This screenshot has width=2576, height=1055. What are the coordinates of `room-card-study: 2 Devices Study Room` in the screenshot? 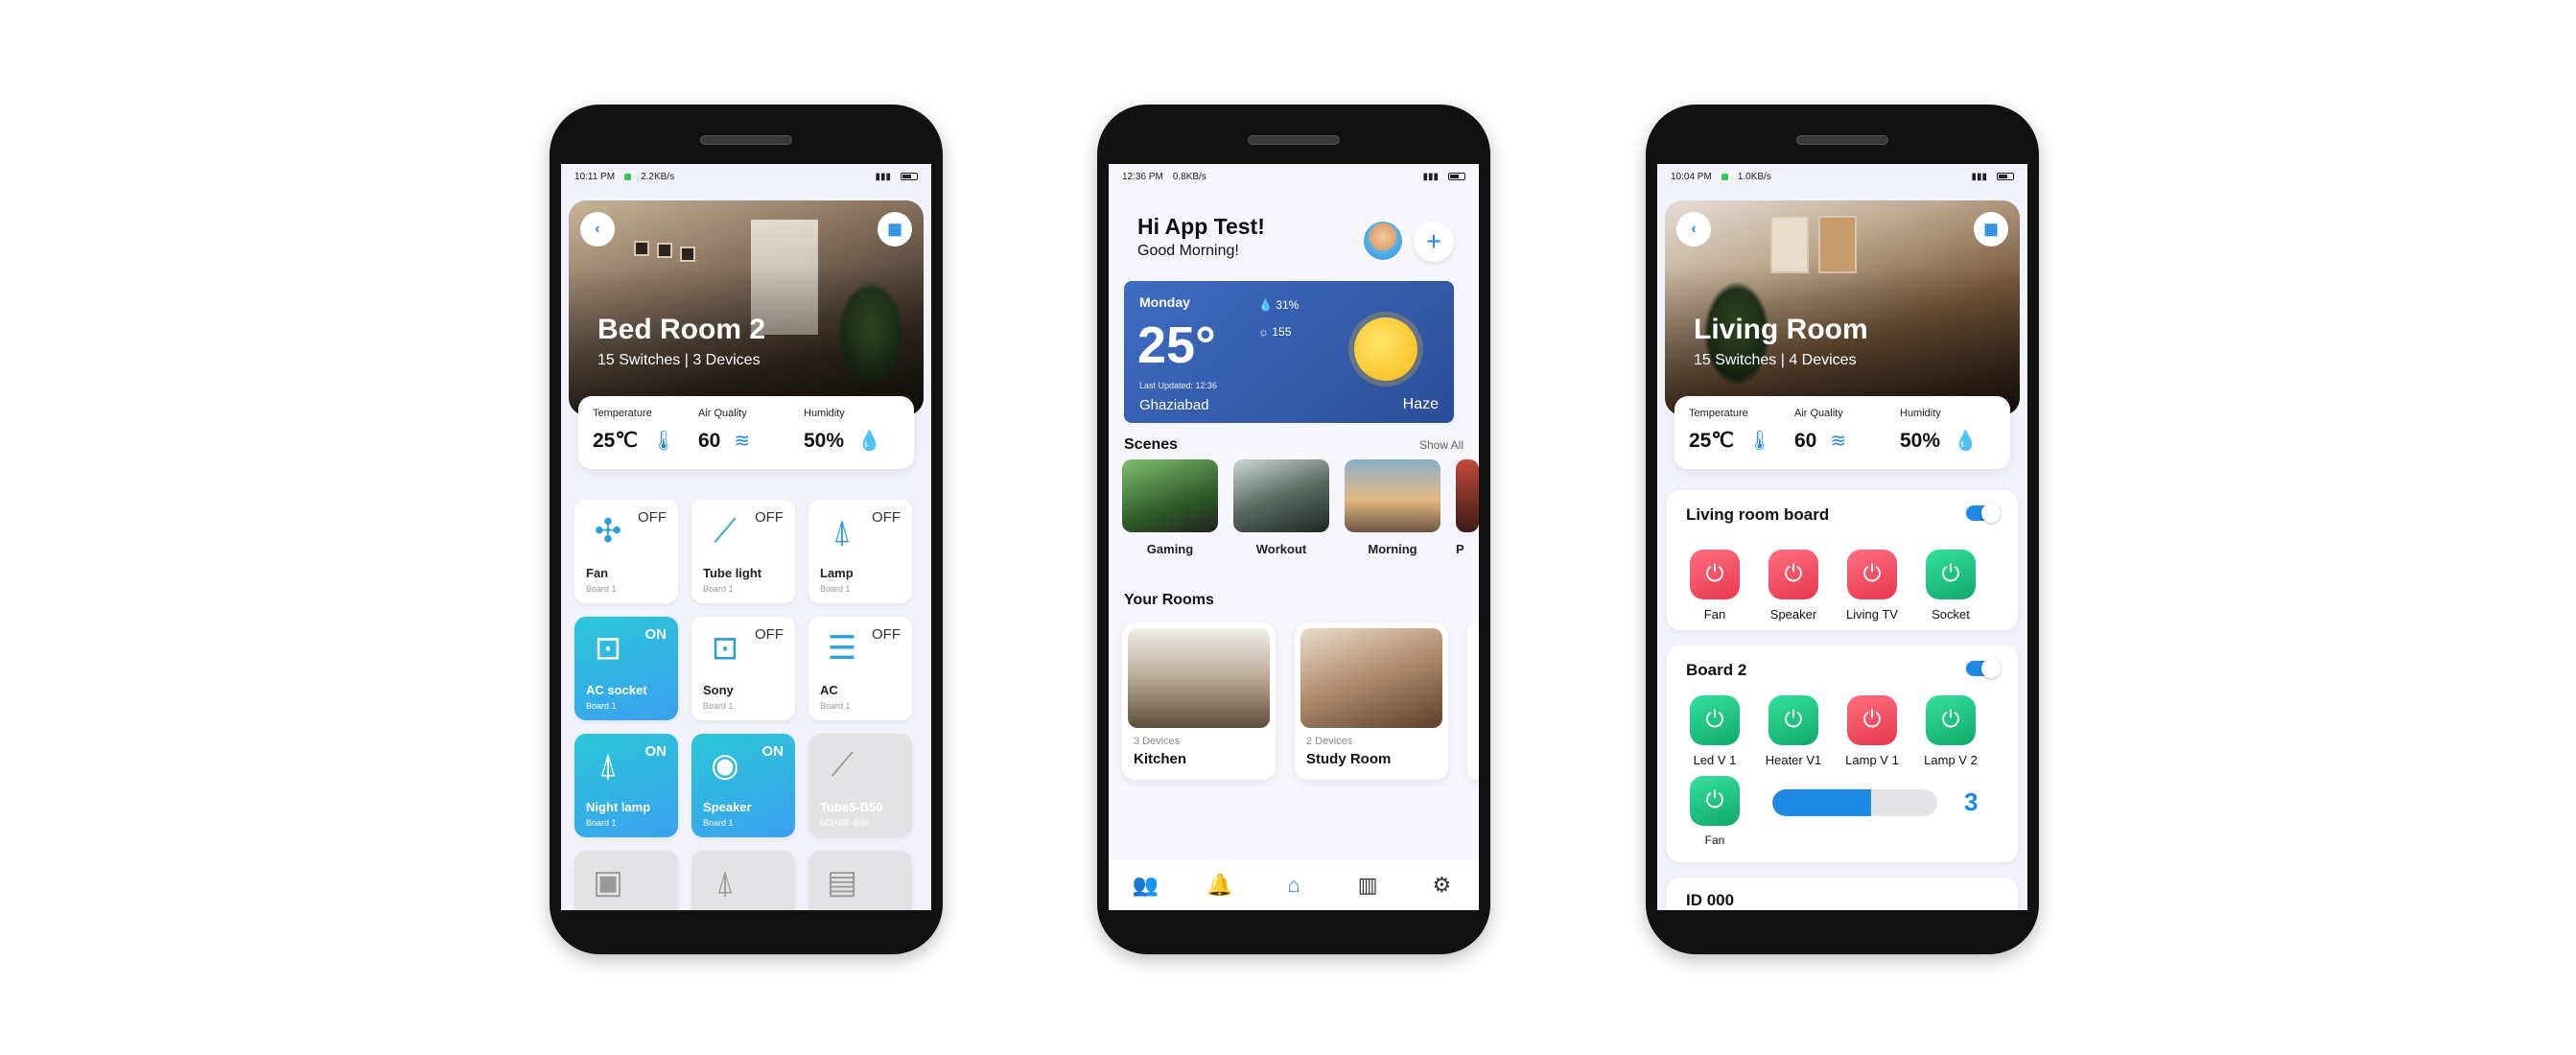 It's located at (1371, 701).